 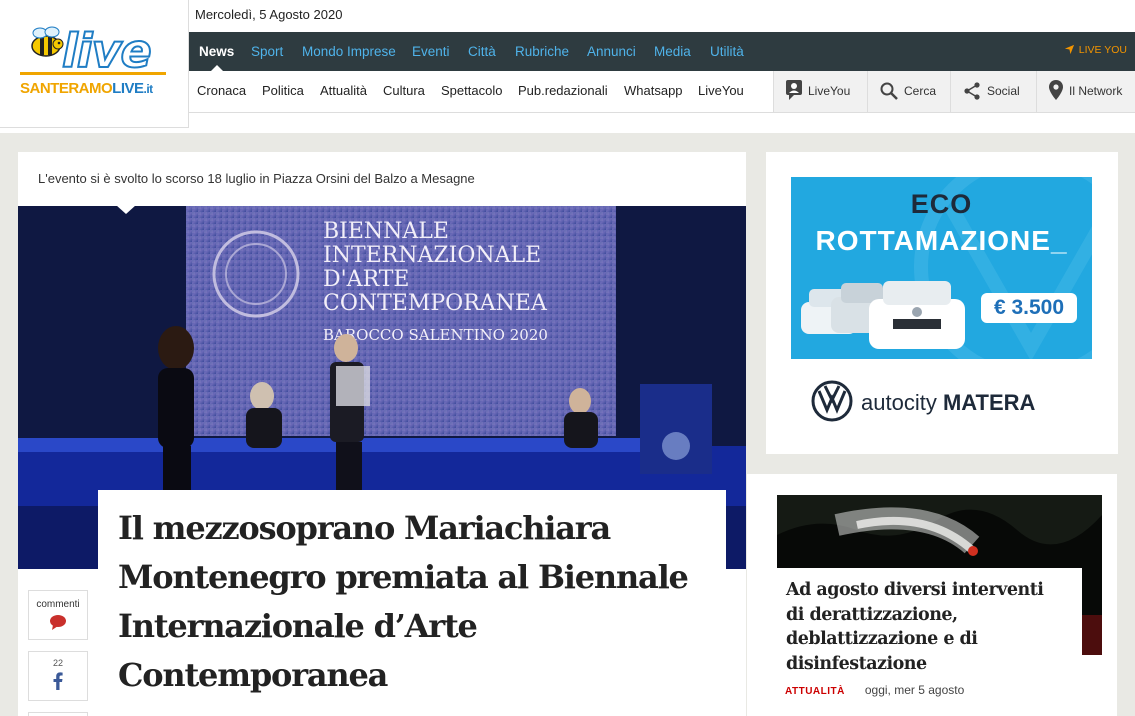 What do you see at coordinates (343, 92) in the screenshot?
I see `nav-attualita: Attualità` at bounding box center [343, 92].